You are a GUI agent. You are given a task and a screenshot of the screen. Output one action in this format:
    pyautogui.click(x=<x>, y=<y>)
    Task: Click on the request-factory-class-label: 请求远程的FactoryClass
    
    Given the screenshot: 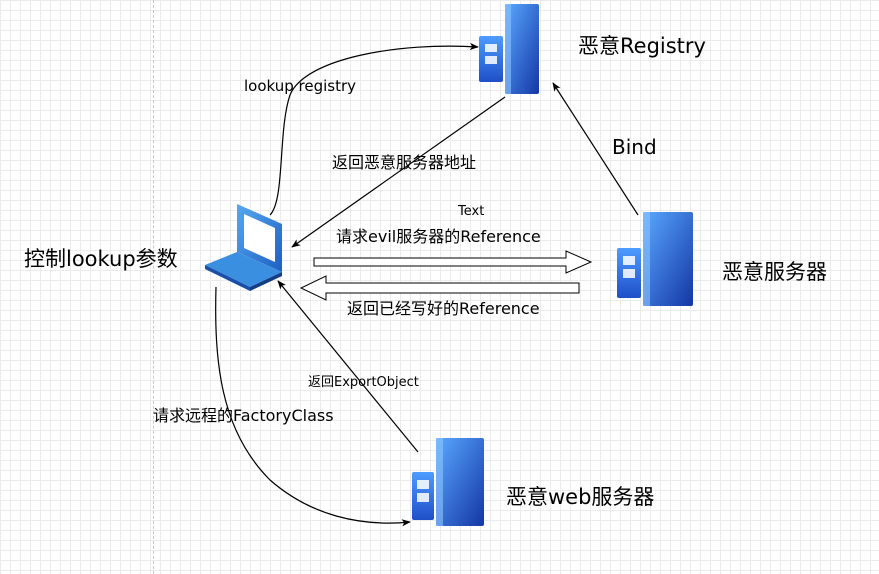 What is the action you would take?
    pyautogui.click(x=243, y=415)
    